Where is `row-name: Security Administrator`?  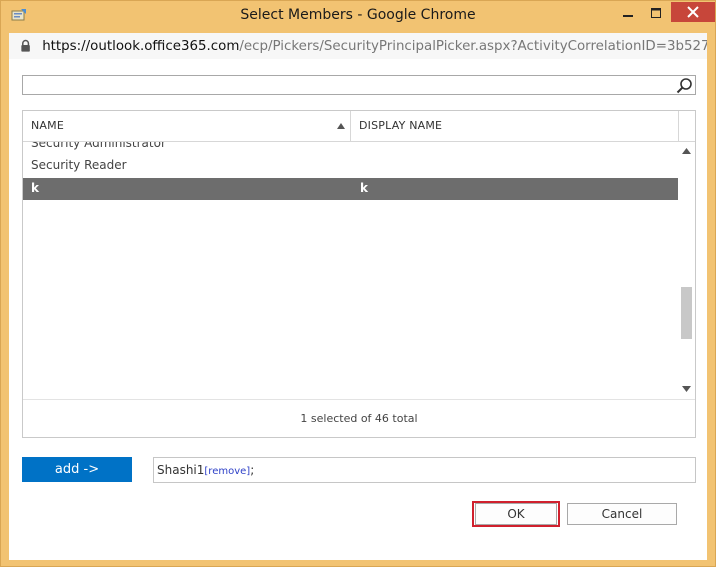 row-name: Security Administrator is located at coordinates (98, 146).